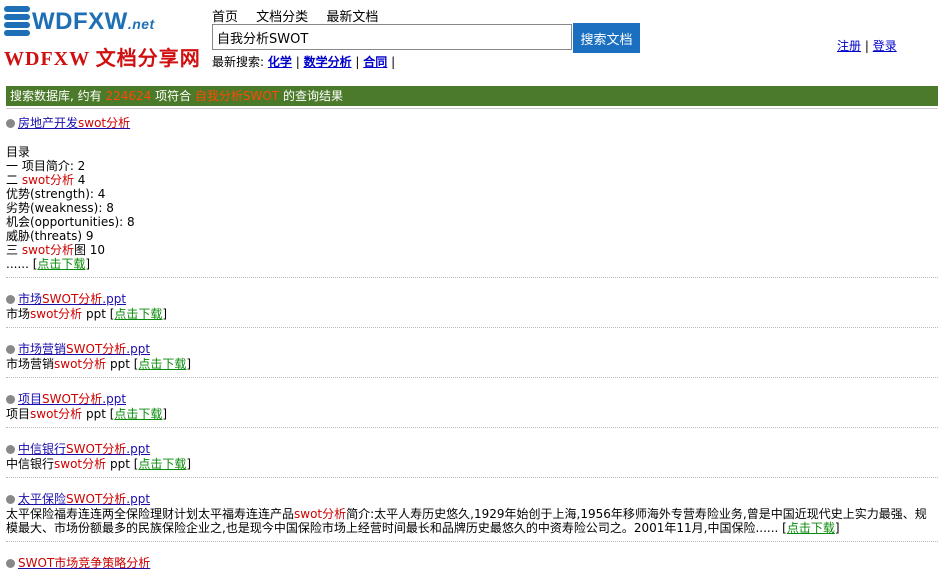 Image resolution: width=944 pixels, height=571 pixels. I want to click on result-count: 224624, so click(128, 96).